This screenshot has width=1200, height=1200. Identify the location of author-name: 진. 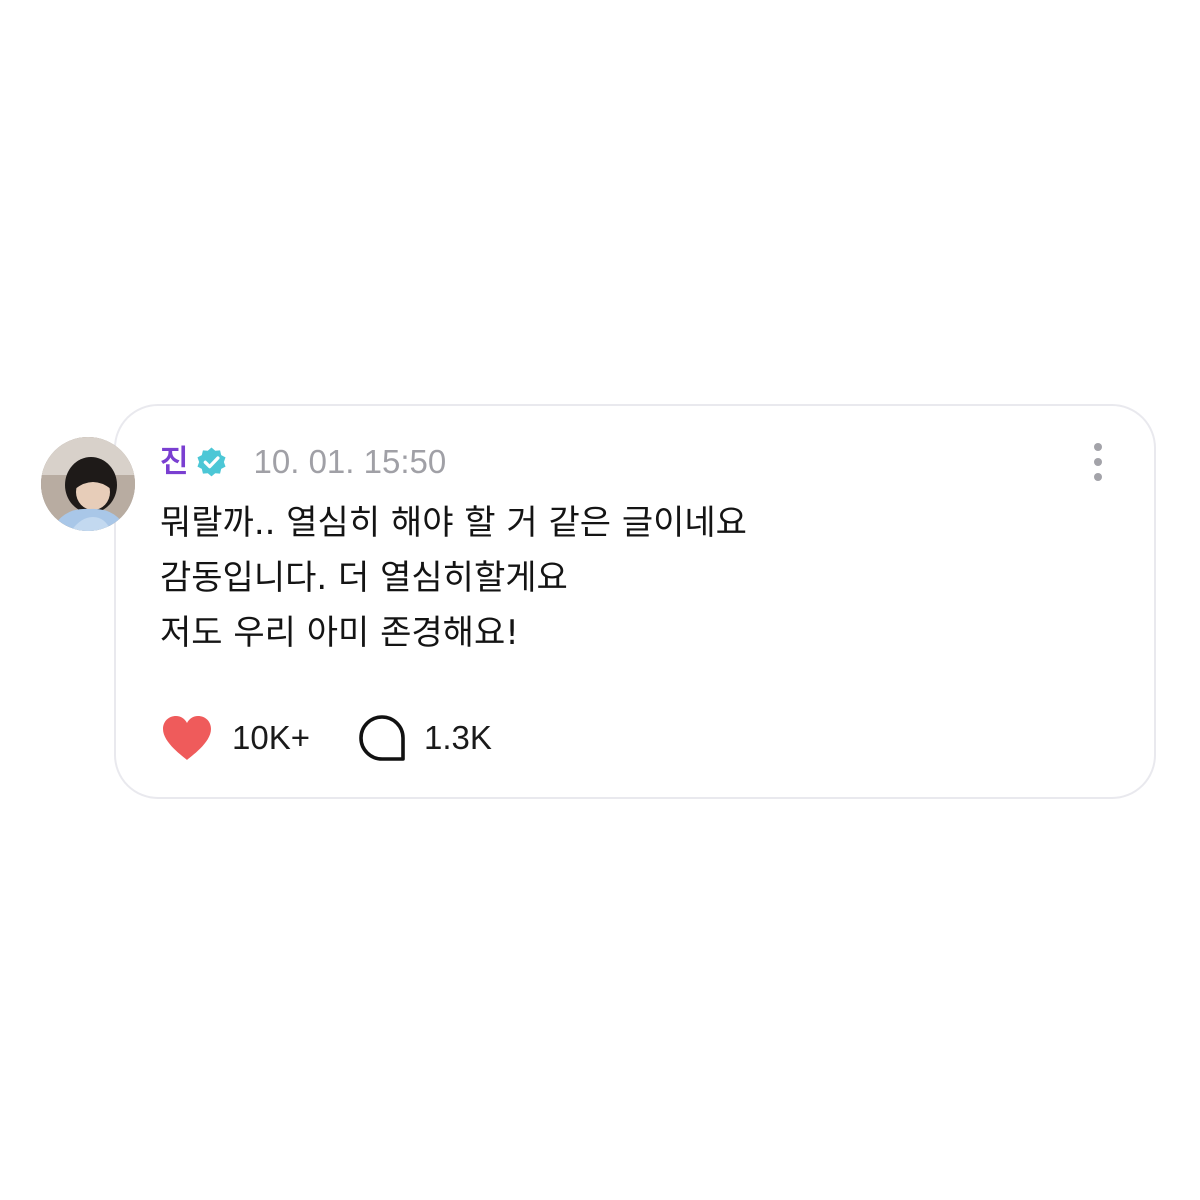
(174, 462).